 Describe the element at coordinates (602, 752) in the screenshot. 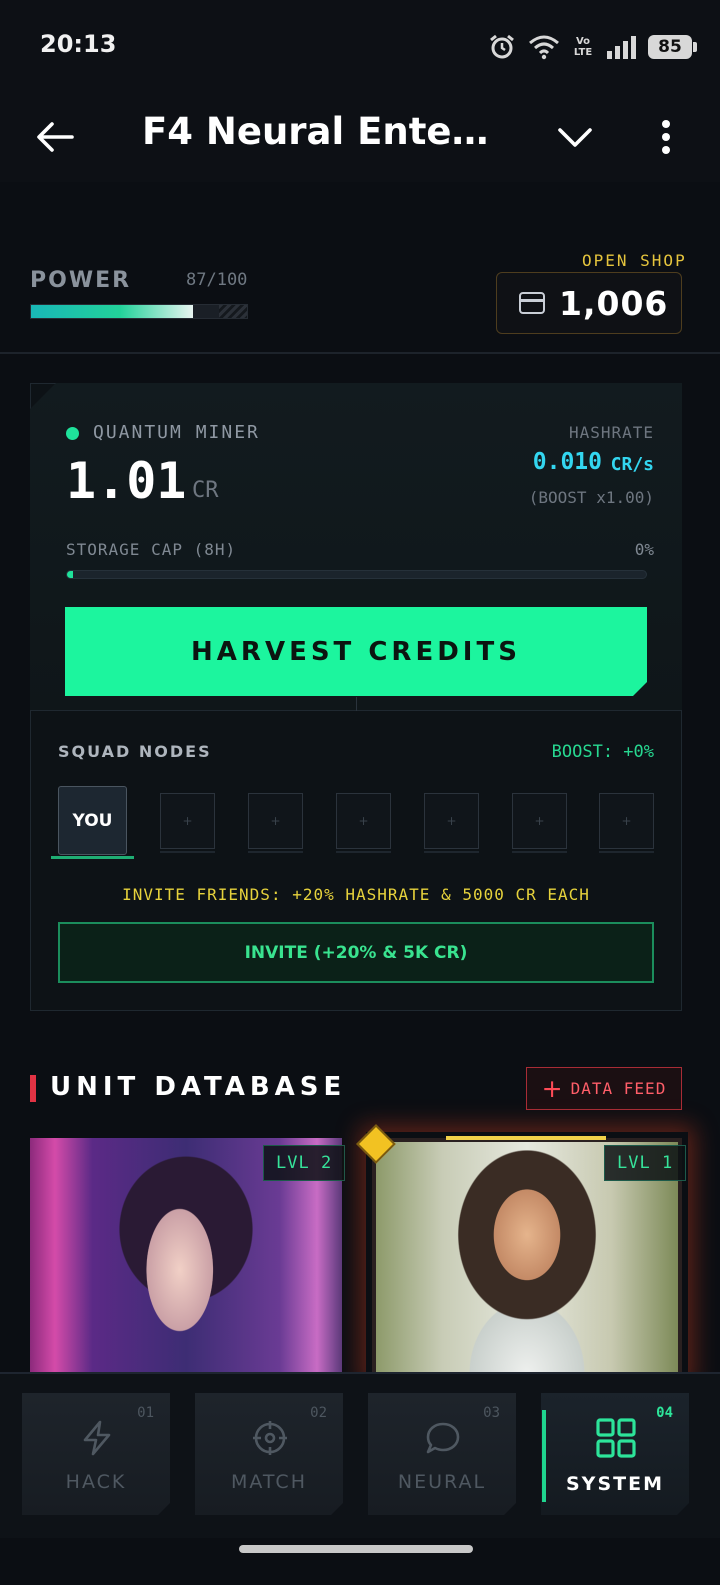

I see `squad-boost-value: BOOST: +0%` at that location.